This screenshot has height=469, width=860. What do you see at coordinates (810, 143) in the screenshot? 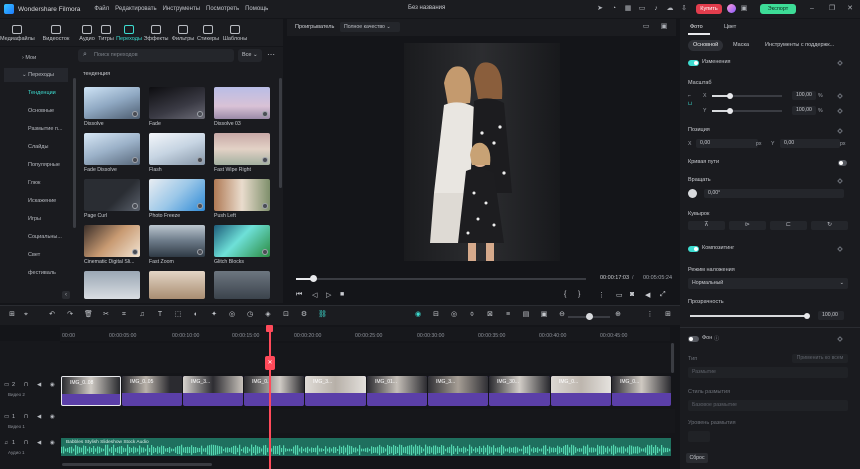
I see `pos-y-input: 0,00` at bounding box center [810, 143].